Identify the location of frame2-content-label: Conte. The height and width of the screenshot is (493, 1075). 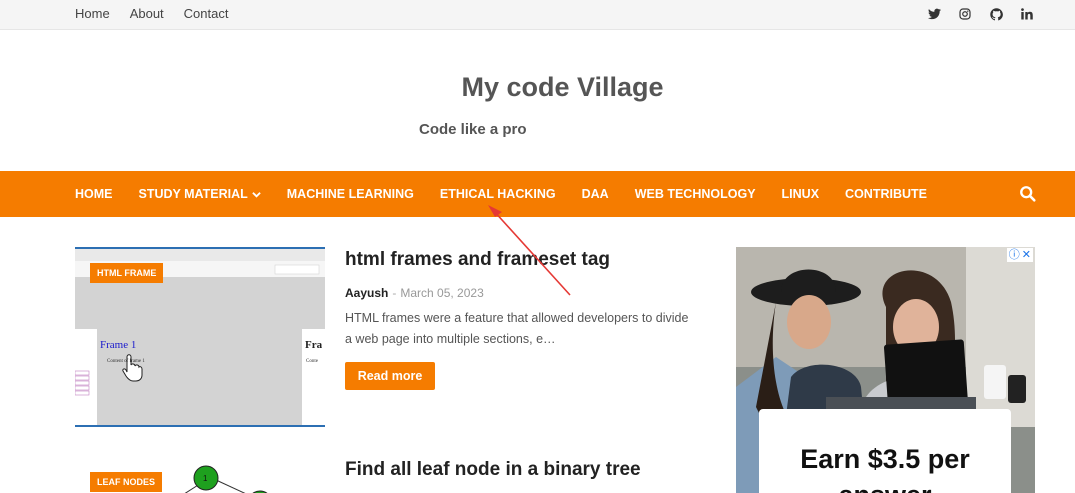
(312, 361).